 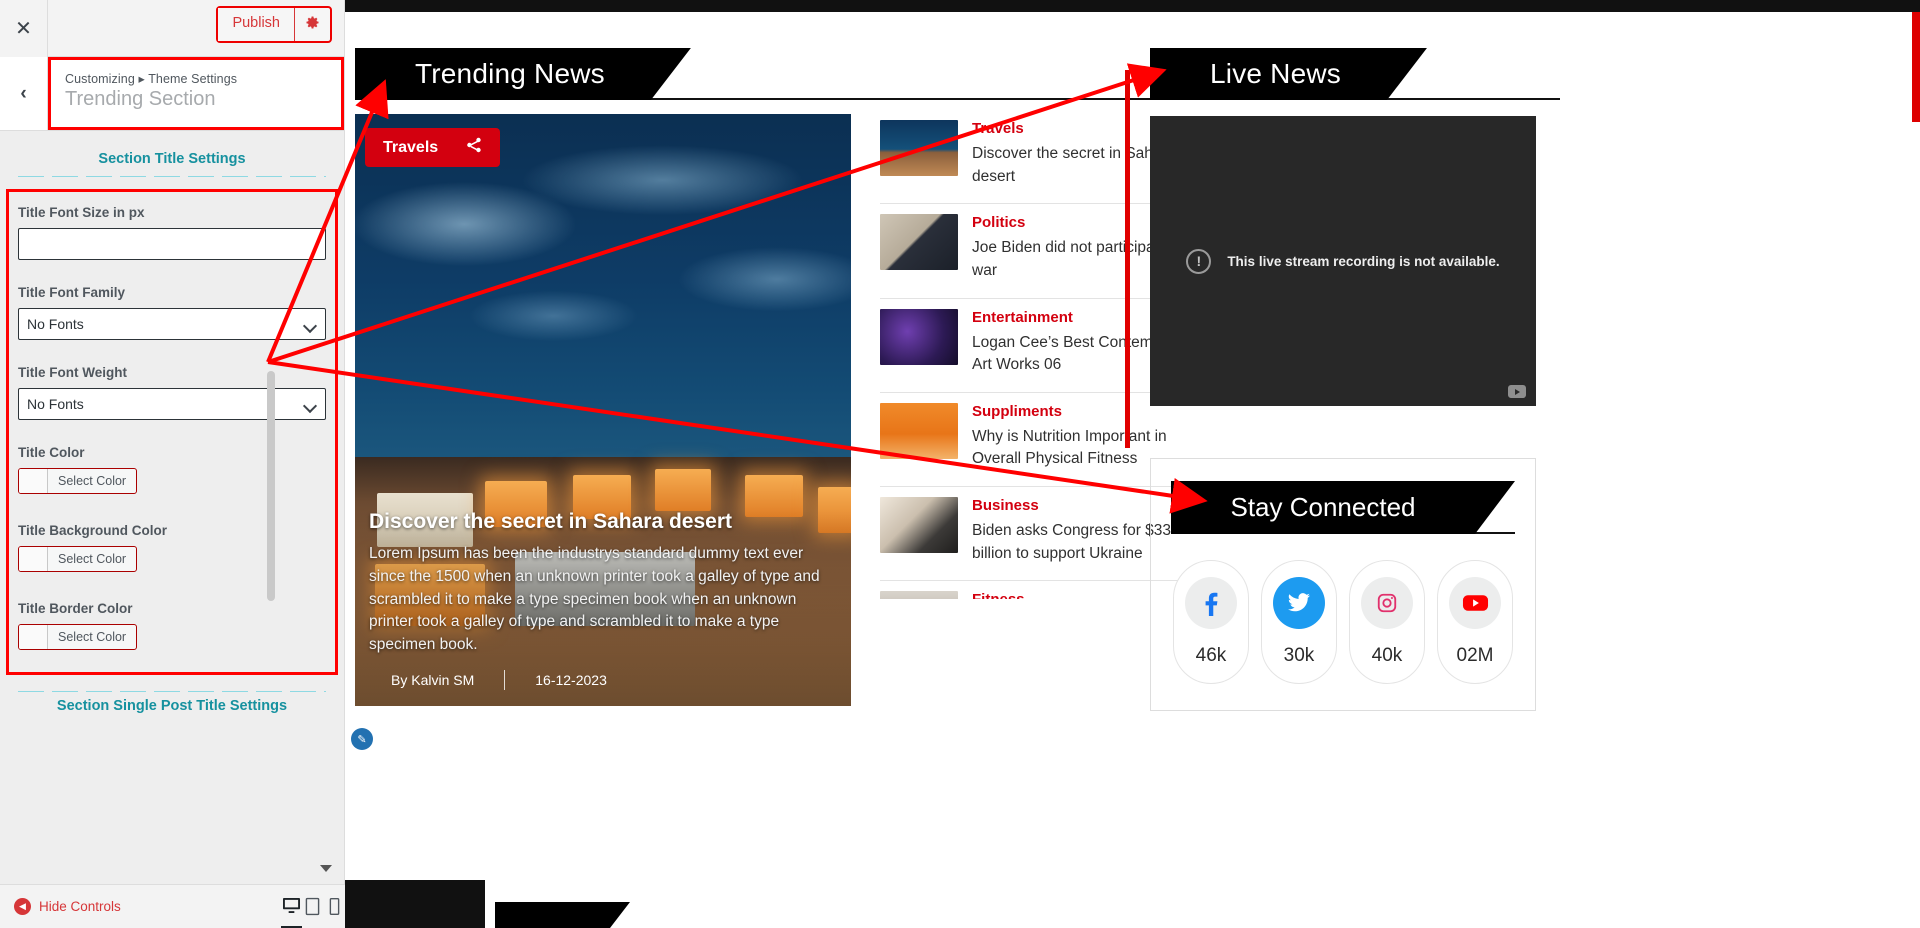 I want to click on title-font-weight-select: No Fonts, so click(x=172, y=404).